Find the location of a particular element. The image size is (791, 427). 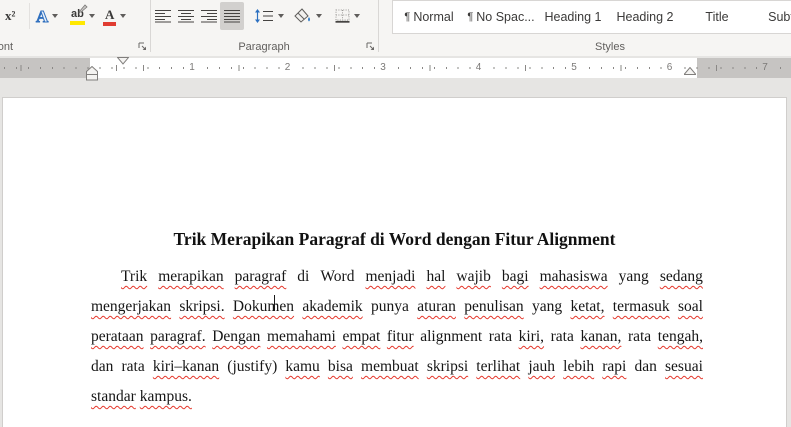

font-dialog-launcher-icon is located at coordinates (142, 46).